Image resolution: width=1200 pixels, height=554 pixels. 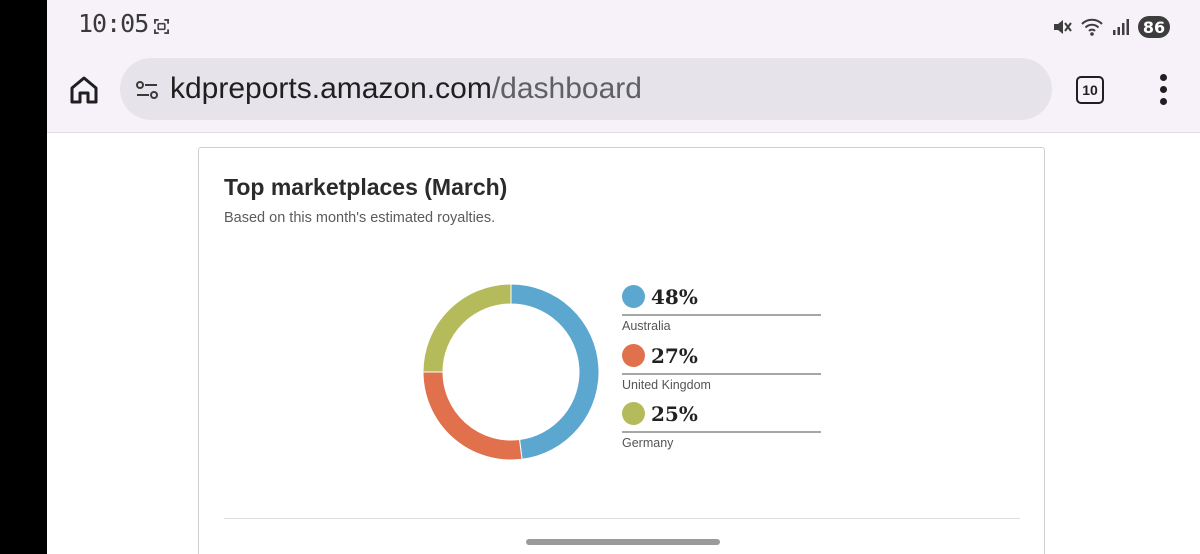 What do you see at coordinates (623, 26) in the screenshot?
I see `status-bar: 10:05 86` at bounding box center [623, 26].